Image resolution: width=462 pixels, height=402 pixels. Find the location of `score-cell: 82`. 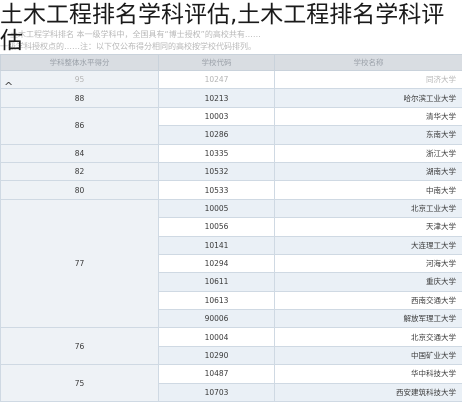

score-cell: 82 is located at coordinates (80, 171).